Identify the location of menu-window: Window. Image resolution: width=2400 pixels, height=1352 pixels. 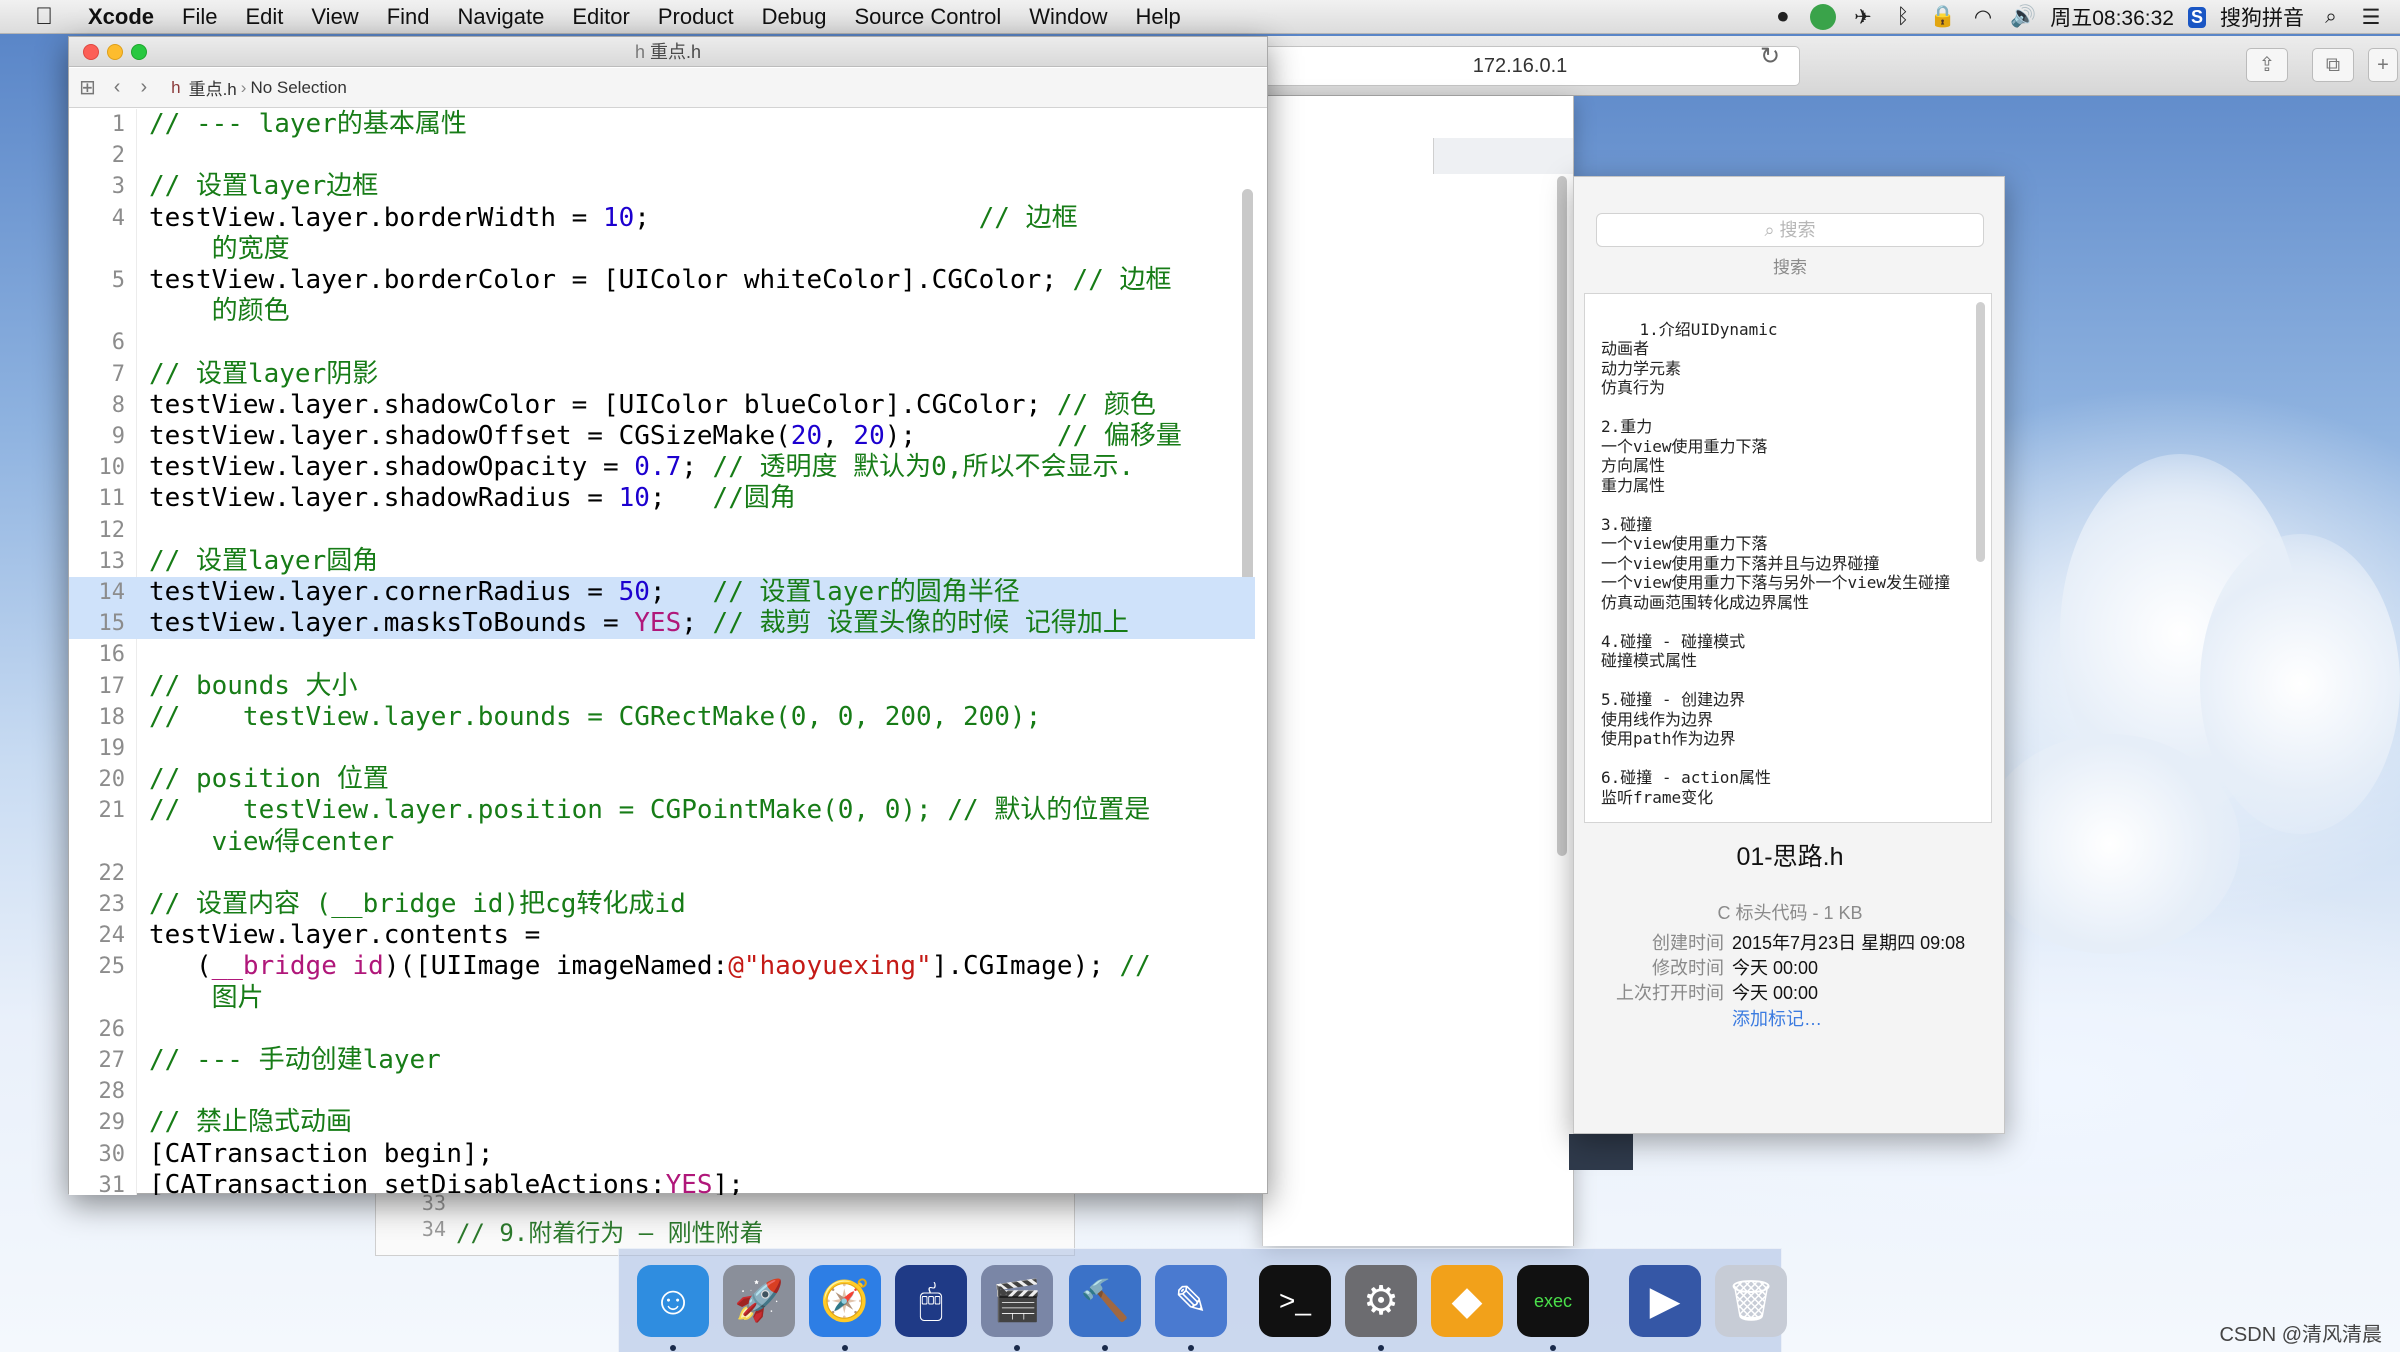
(1068, 17).